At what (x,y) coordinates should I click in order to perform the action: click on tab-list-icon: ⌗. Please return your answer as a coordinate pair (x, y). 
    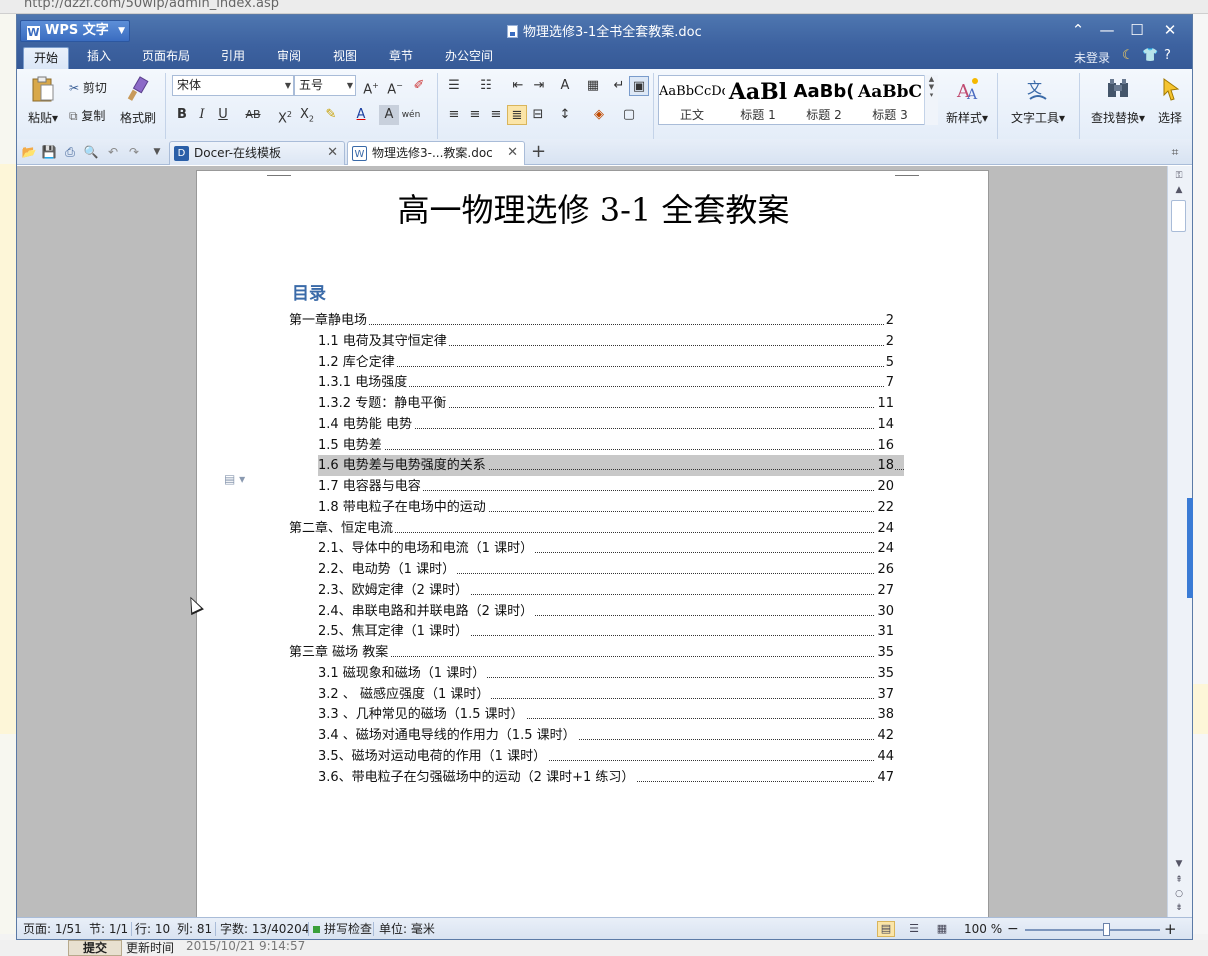
    Looking at the image, I should click on (1175, 152).